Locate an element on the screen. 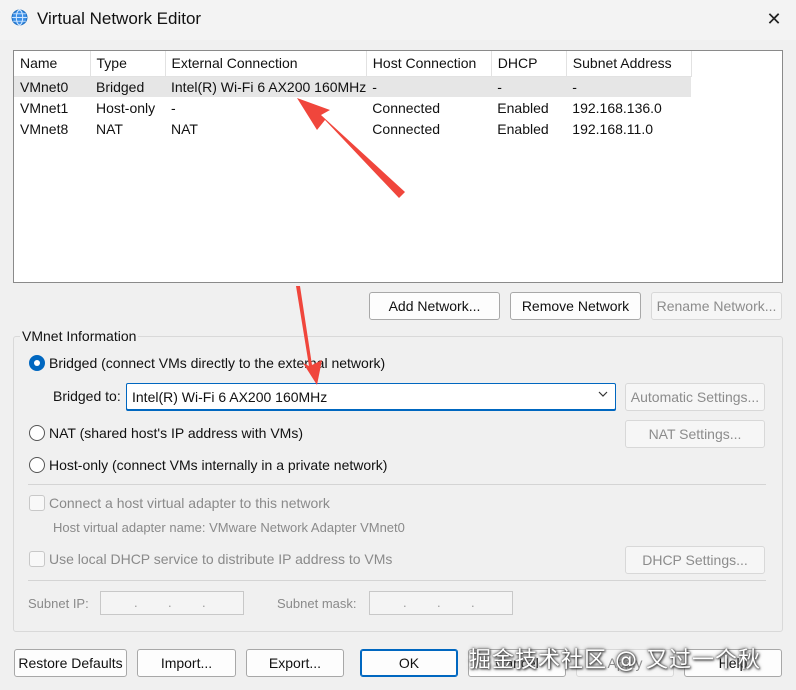 The height and width of the screenshot is (690, 796). cell-type: Bridged is located at coordinates (127, 86).